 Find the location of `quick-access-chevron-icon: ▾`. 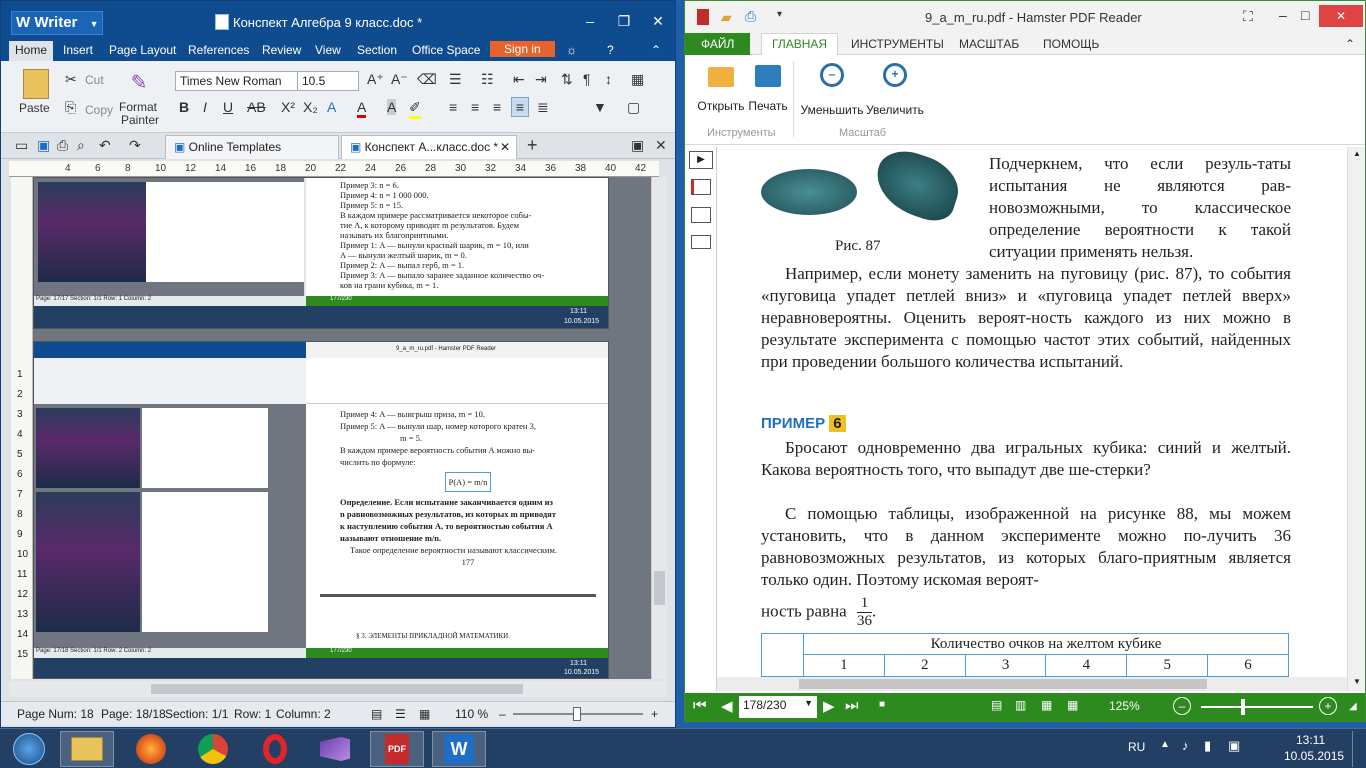

quick-access-chevron-icon: ▾ is located at coordinates (779, 14).